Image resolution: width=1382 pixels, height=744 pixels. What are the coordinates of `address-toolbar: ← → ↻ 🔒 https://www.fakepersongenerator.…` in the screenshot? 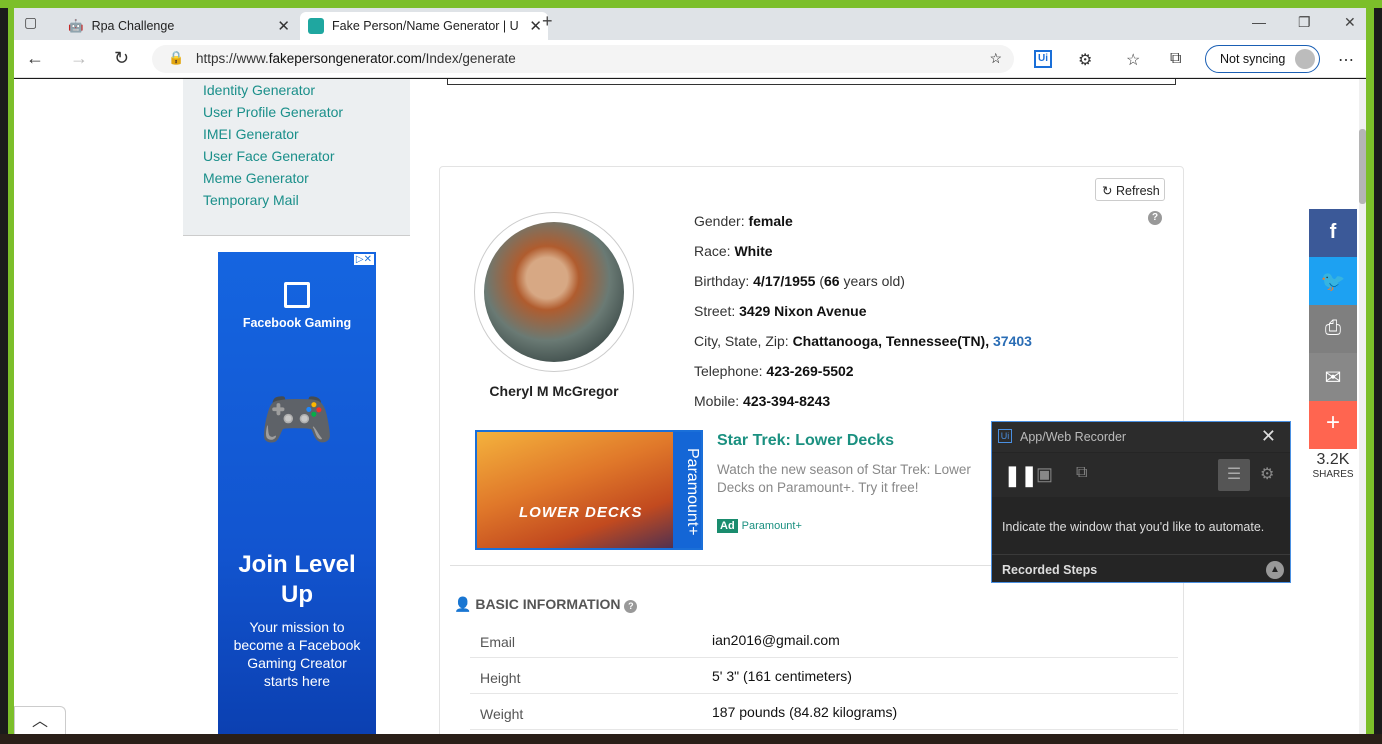 It's located at (690, 59).